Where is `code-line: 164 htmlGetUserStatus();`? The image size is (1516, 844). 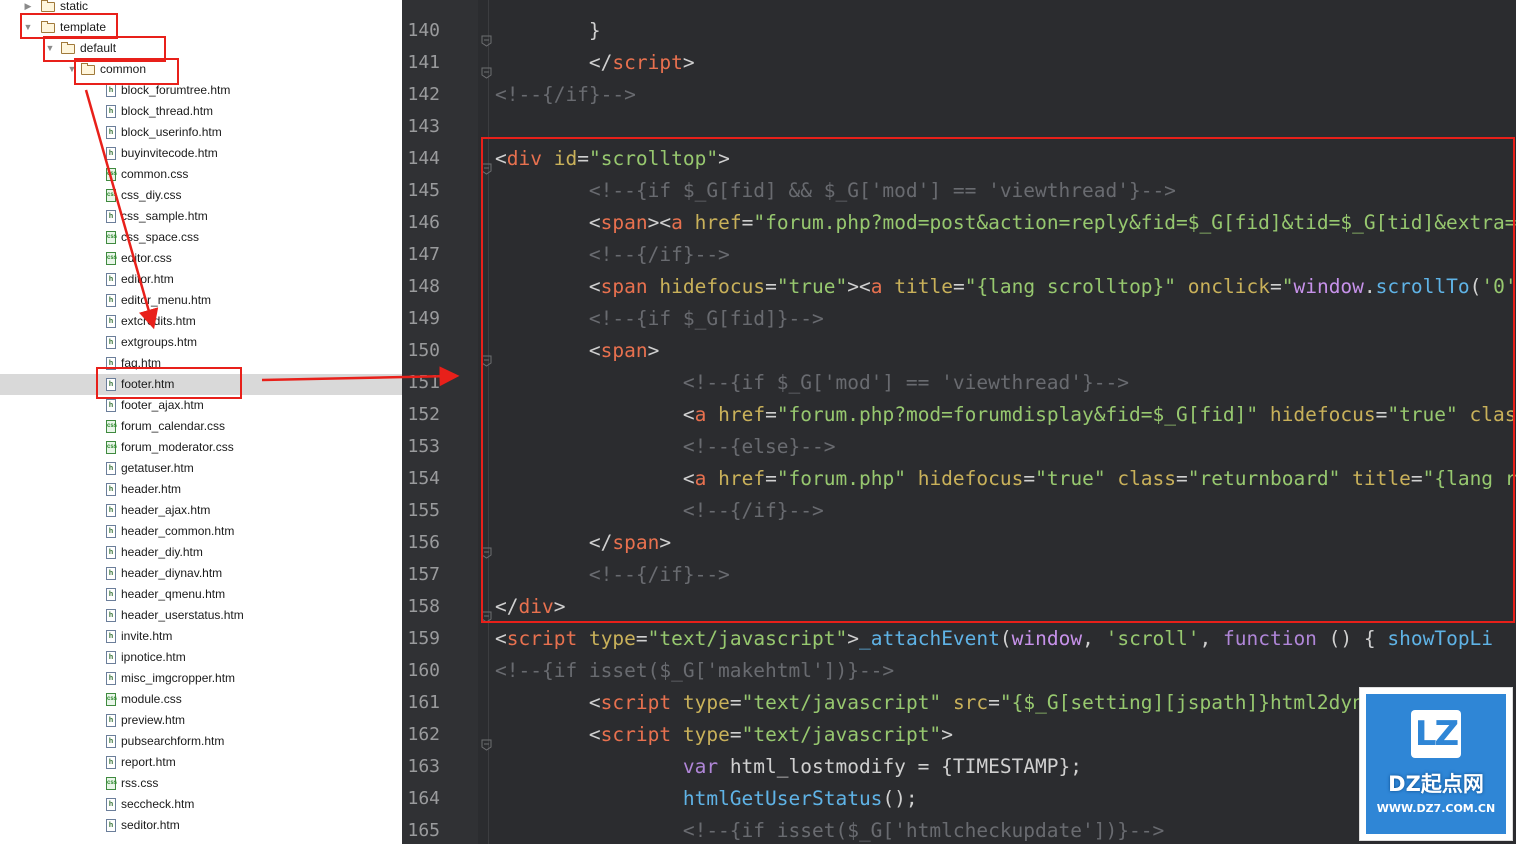 code-line: 164 htmlGetUserStatus(); is located at coordinates (959, 799).